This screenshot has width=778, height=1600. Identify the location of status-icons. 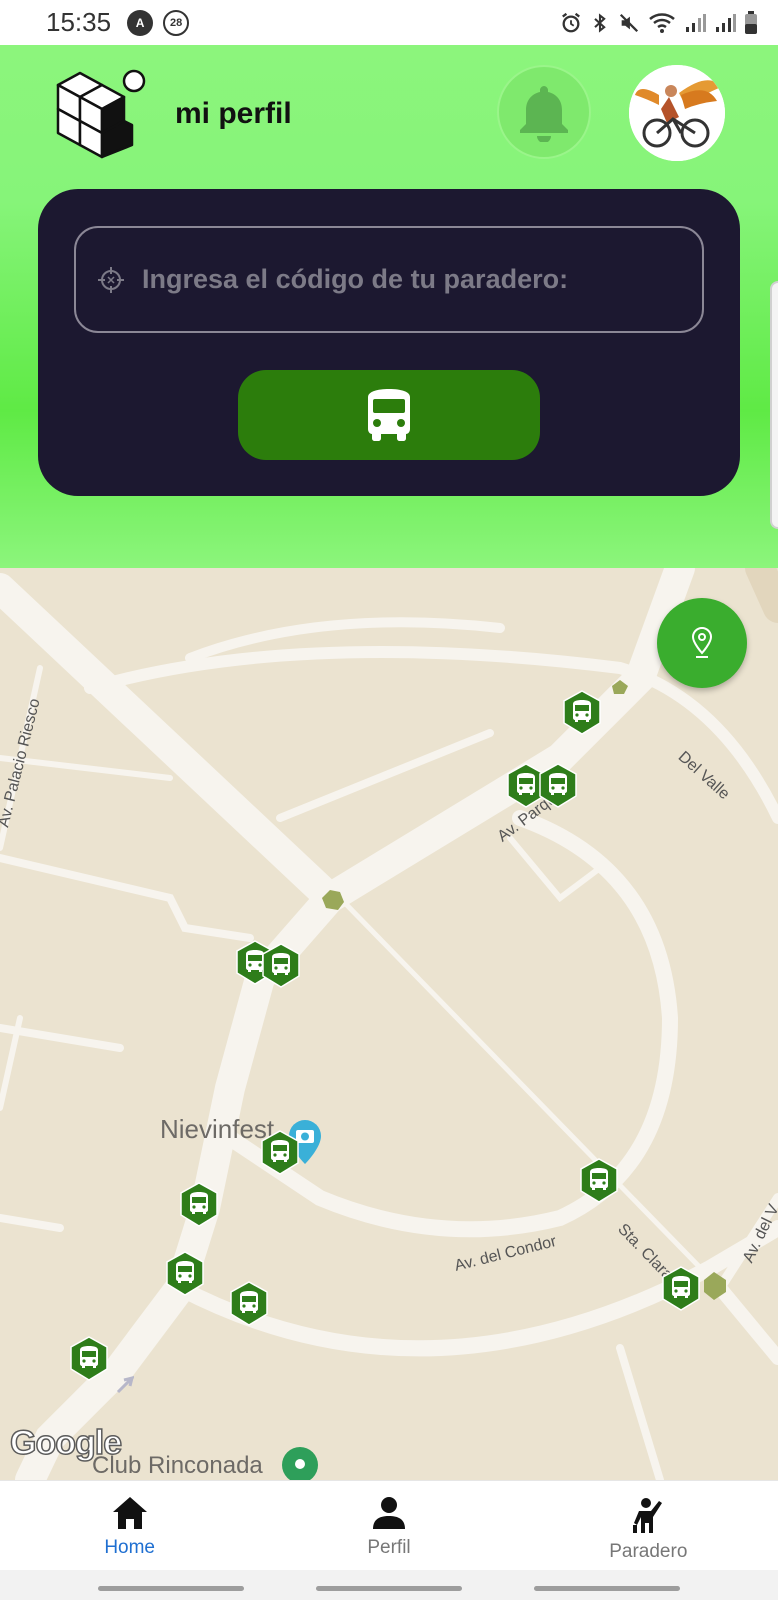
(659, 22).